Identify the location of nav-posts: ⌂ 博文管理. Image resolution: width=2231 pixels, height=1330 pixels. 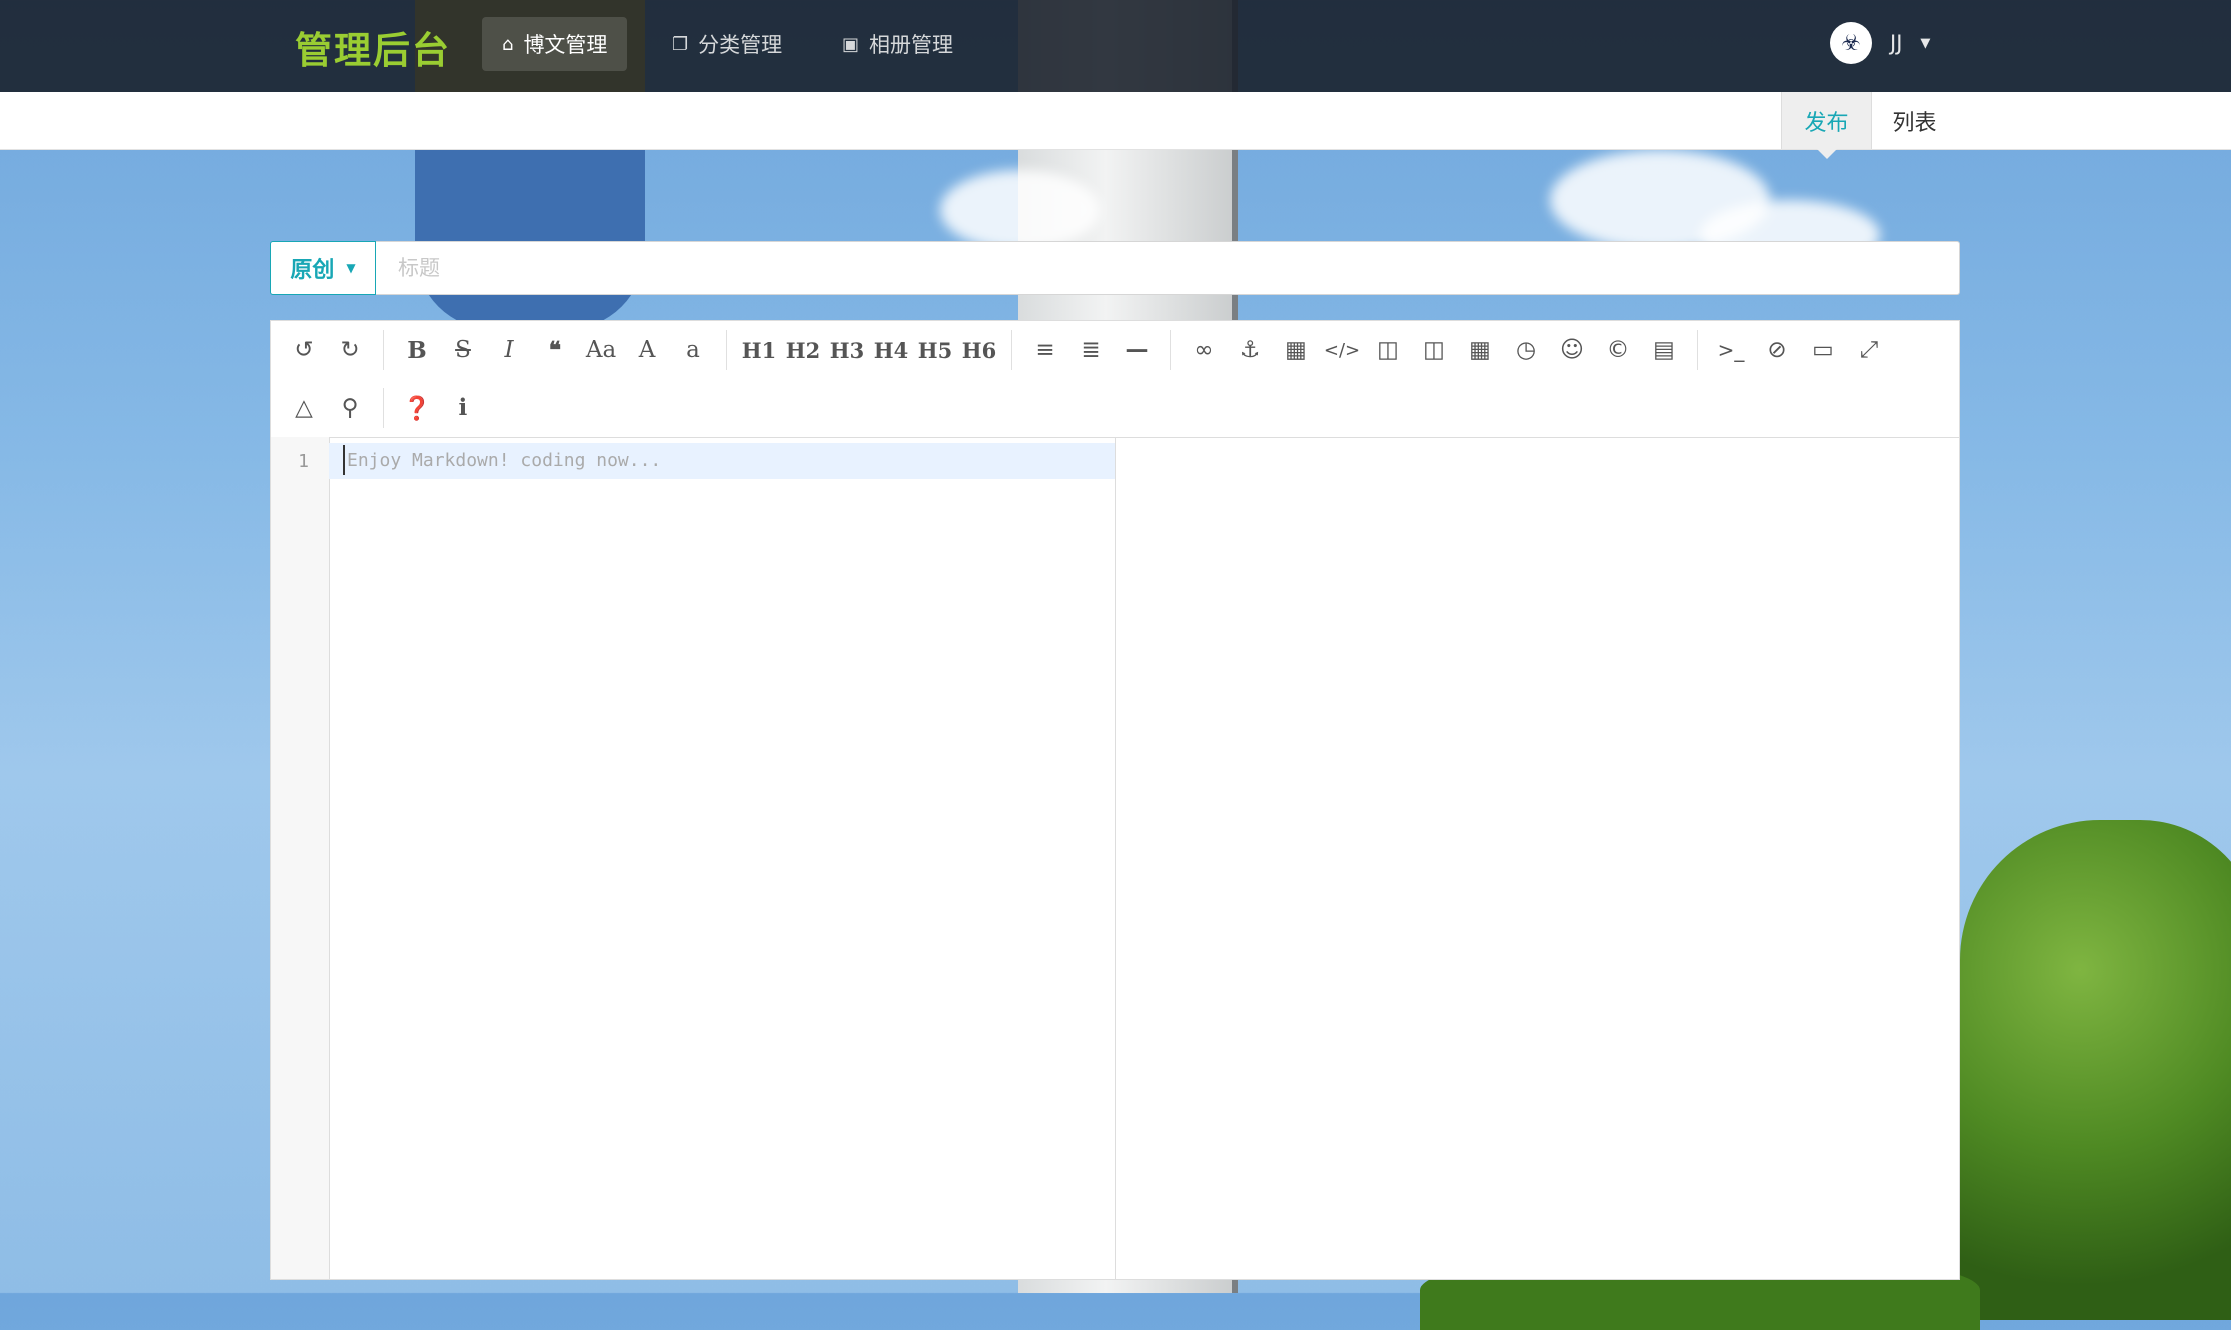
(555, 44).